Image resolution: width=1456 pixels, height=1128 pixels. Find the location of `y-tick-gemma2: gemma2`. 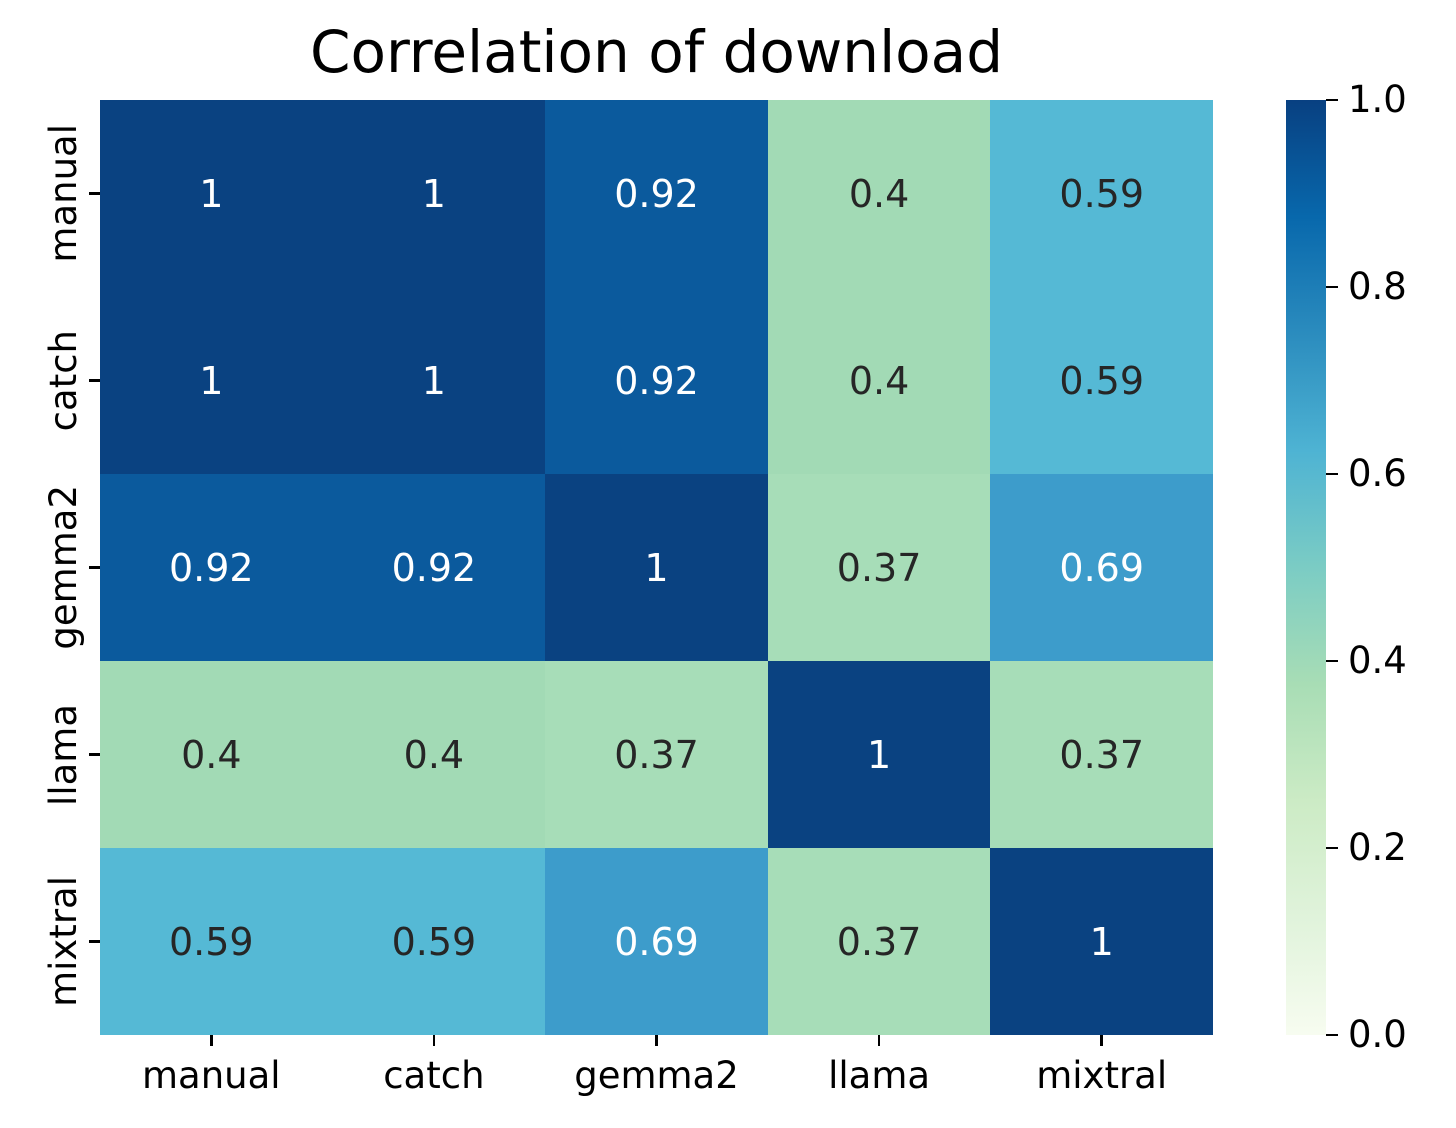

y-tick-gemma2: gemma2 is located at coordinates (50, 567).